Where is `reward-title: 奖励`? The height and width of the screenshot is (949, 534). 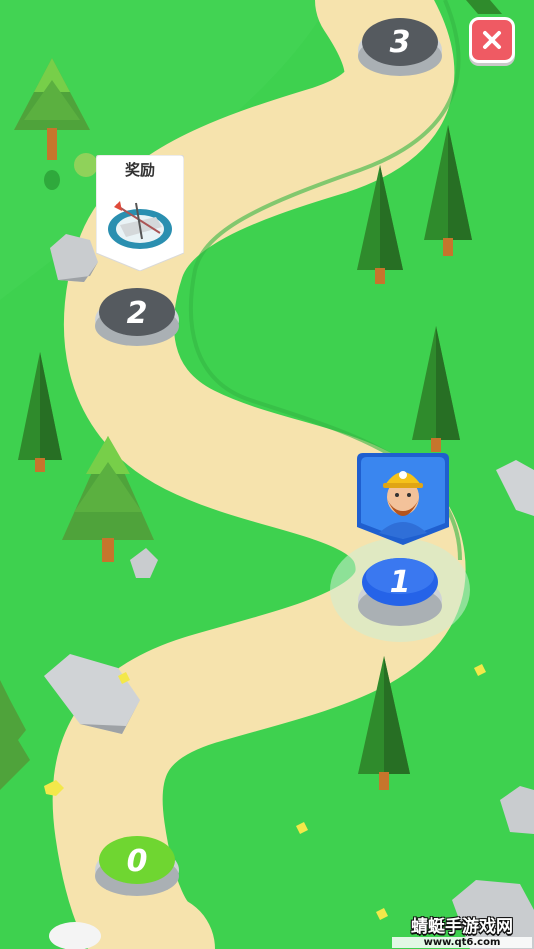 reward-title: 奖励 is located at coordinates (139, 170).